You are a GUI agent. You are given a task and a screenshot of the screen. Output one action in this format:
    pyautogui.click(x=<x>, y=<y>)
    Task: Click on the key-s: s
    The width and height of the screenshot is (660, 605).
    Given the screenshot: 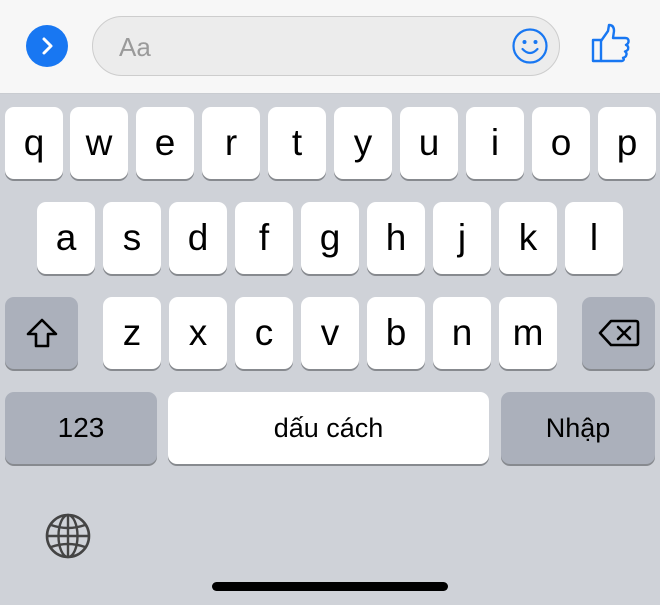 What is the action you would take?
    pyautogui.click(x=132, y=238)
    